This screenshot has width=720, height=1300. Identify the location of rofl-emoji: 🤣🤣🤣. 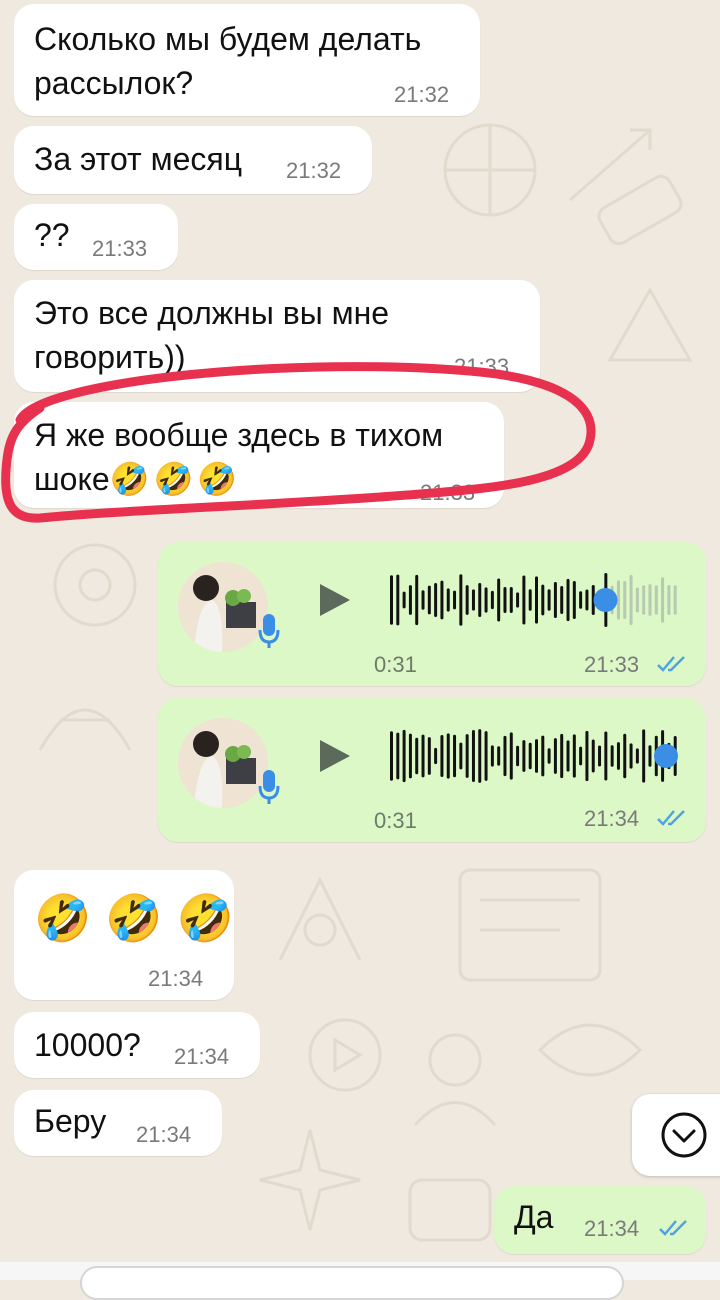
(141, 918).